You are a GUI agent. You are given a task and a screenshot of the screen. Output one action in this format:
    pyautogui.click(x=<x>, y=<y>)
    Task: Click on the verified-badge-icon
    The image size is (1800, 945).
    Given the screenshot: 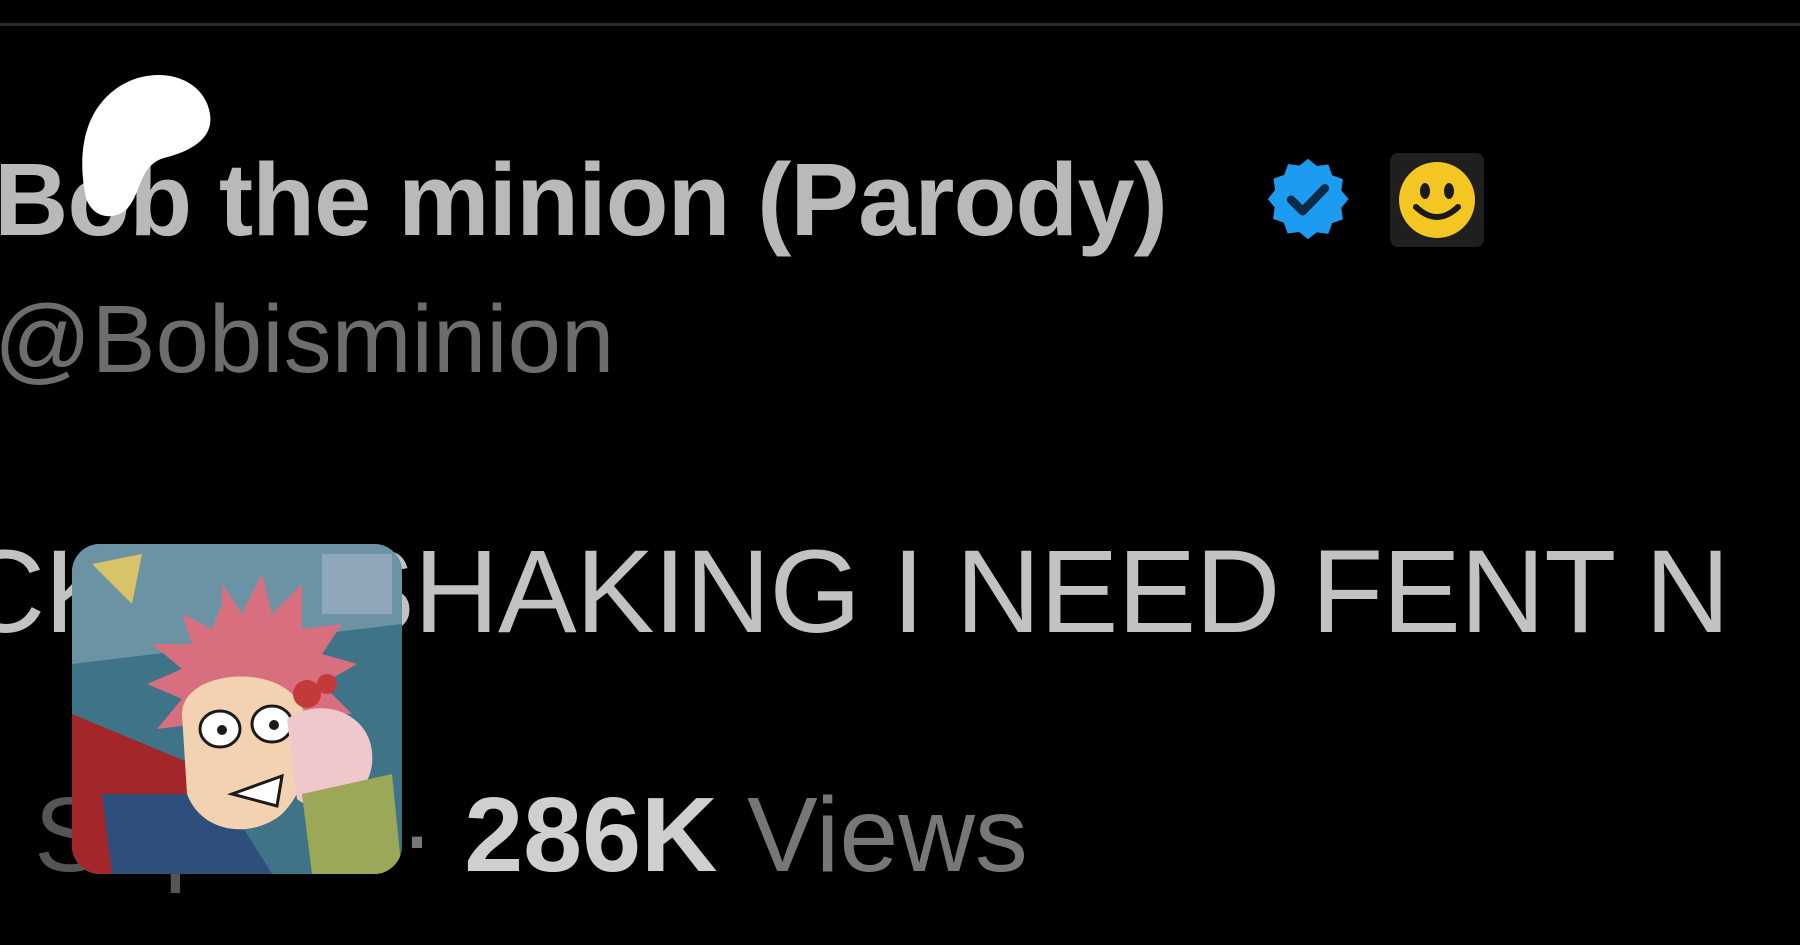 What is the action you would take?
    pyautogui.click(x=1308, y=199)
    